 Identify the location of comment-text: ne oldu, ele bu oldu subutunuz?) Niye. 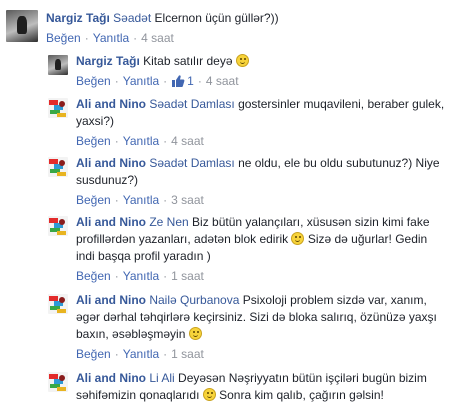
(339, 163).